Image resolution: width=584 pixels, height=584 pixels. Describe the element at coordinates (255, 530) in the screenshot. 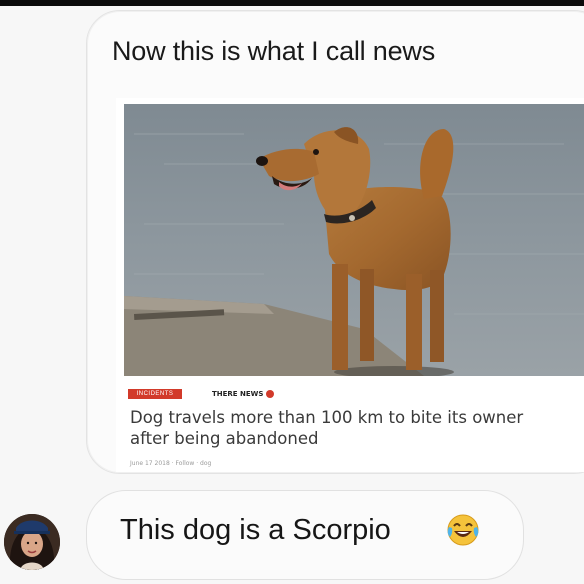

I see `message-2-text: This dog is a Scorpio` at that location.